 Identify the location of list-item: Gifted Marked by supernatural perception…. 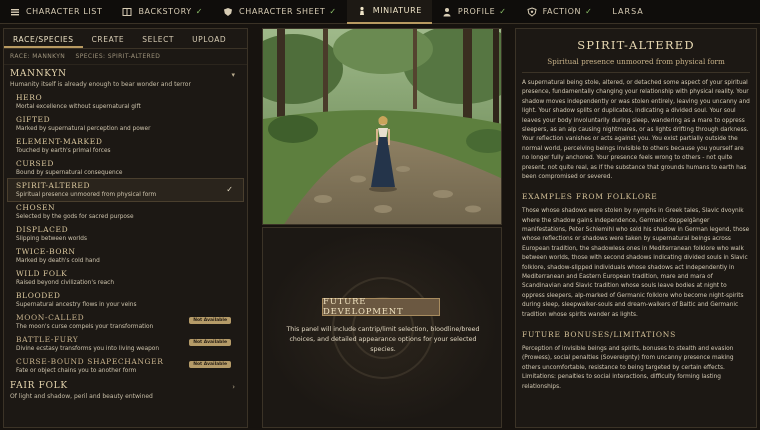
(125, 124).